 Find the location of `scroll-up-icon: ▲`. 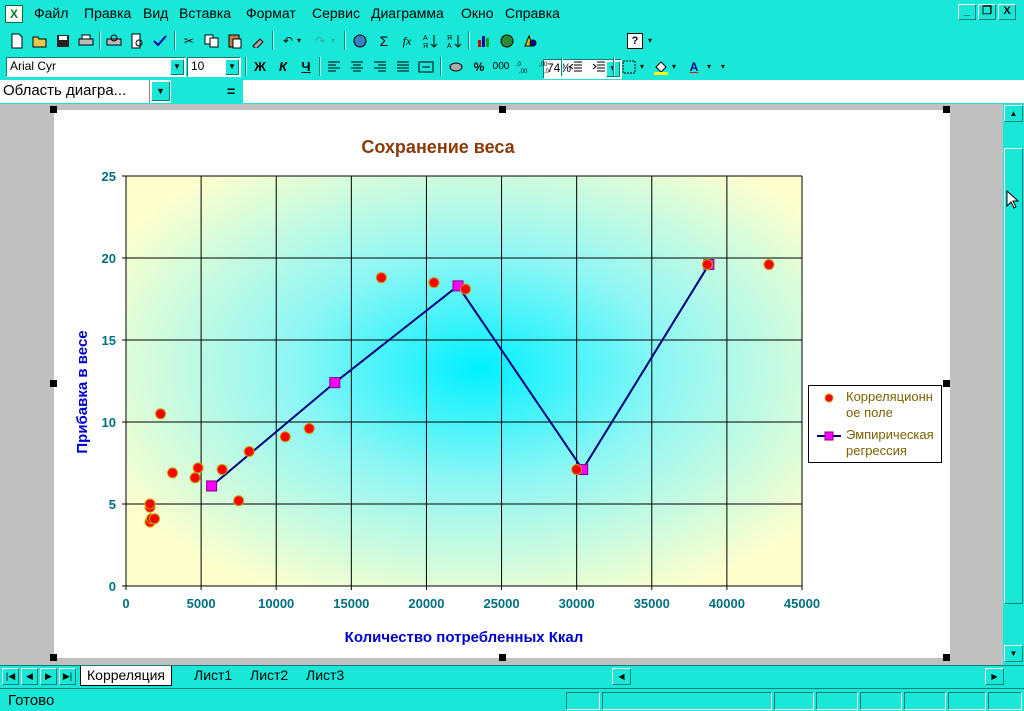

scroll-up-icon: ▲ is located at coordinates (1013, 113).